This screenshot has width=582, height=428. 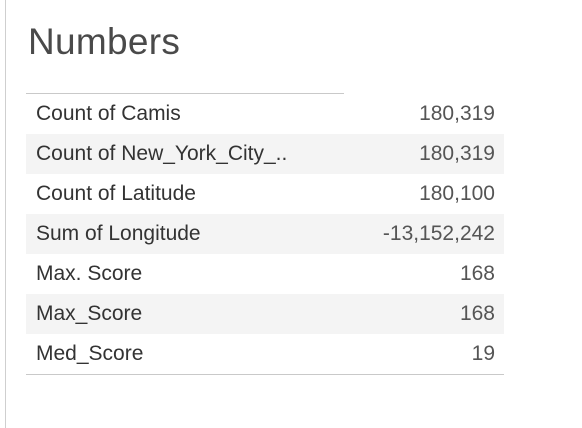 What do you see at coordinates (89, 313) in the screenshot?
I see `measure-label: Max_Score` at bounding box center [89, 313].